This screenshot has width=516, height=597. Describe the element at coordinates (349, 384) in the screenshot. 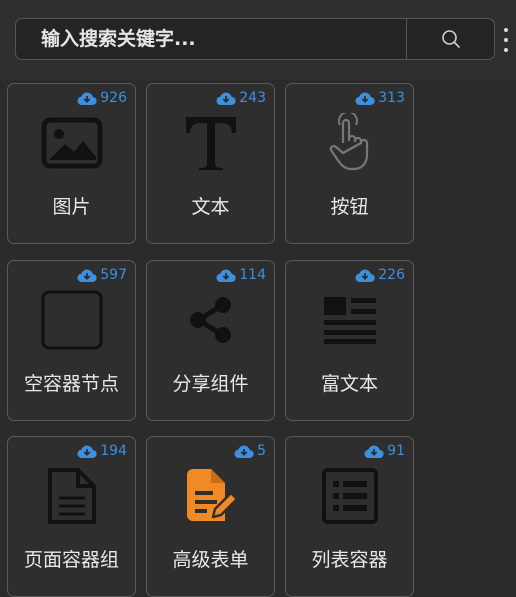

I see `component-label: 富文本` at that location.